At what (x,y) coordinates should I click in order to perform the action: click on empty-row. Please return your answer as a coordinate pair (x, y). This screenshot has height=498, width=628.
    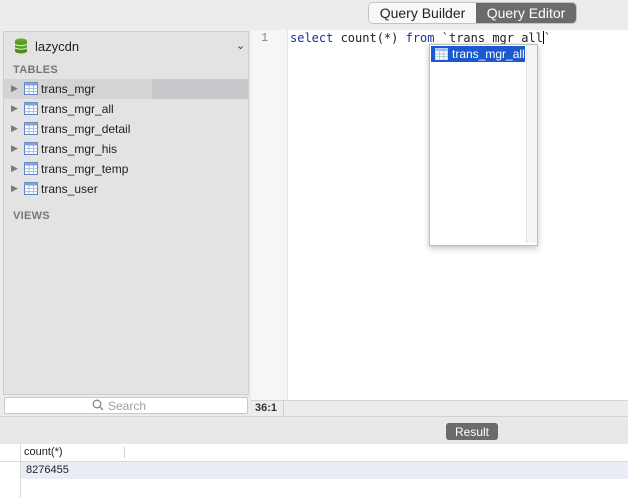
    Looking at the image, I should click on (314, 488).